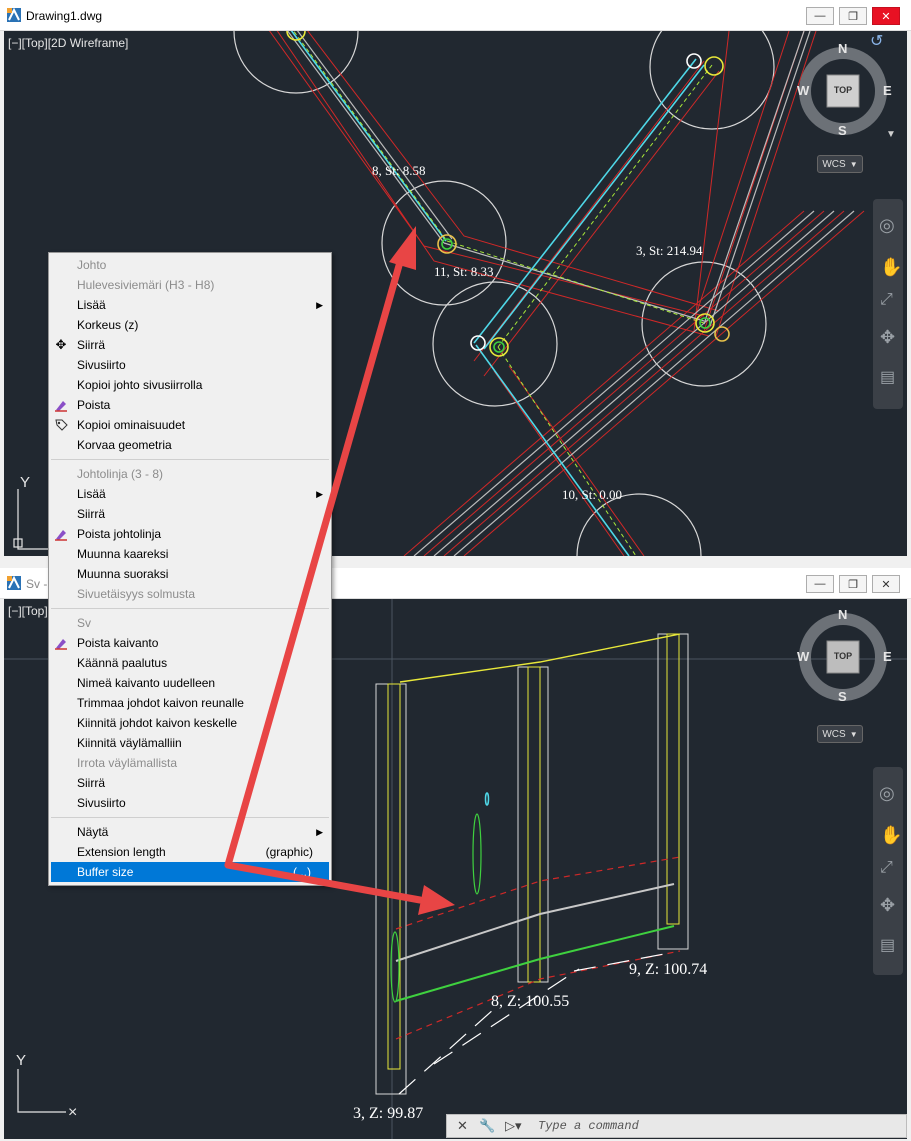  Describe the element at coordinates (487, 1126) in the screenshot. I see `customize-wrench-icon: 🔧` at that location.